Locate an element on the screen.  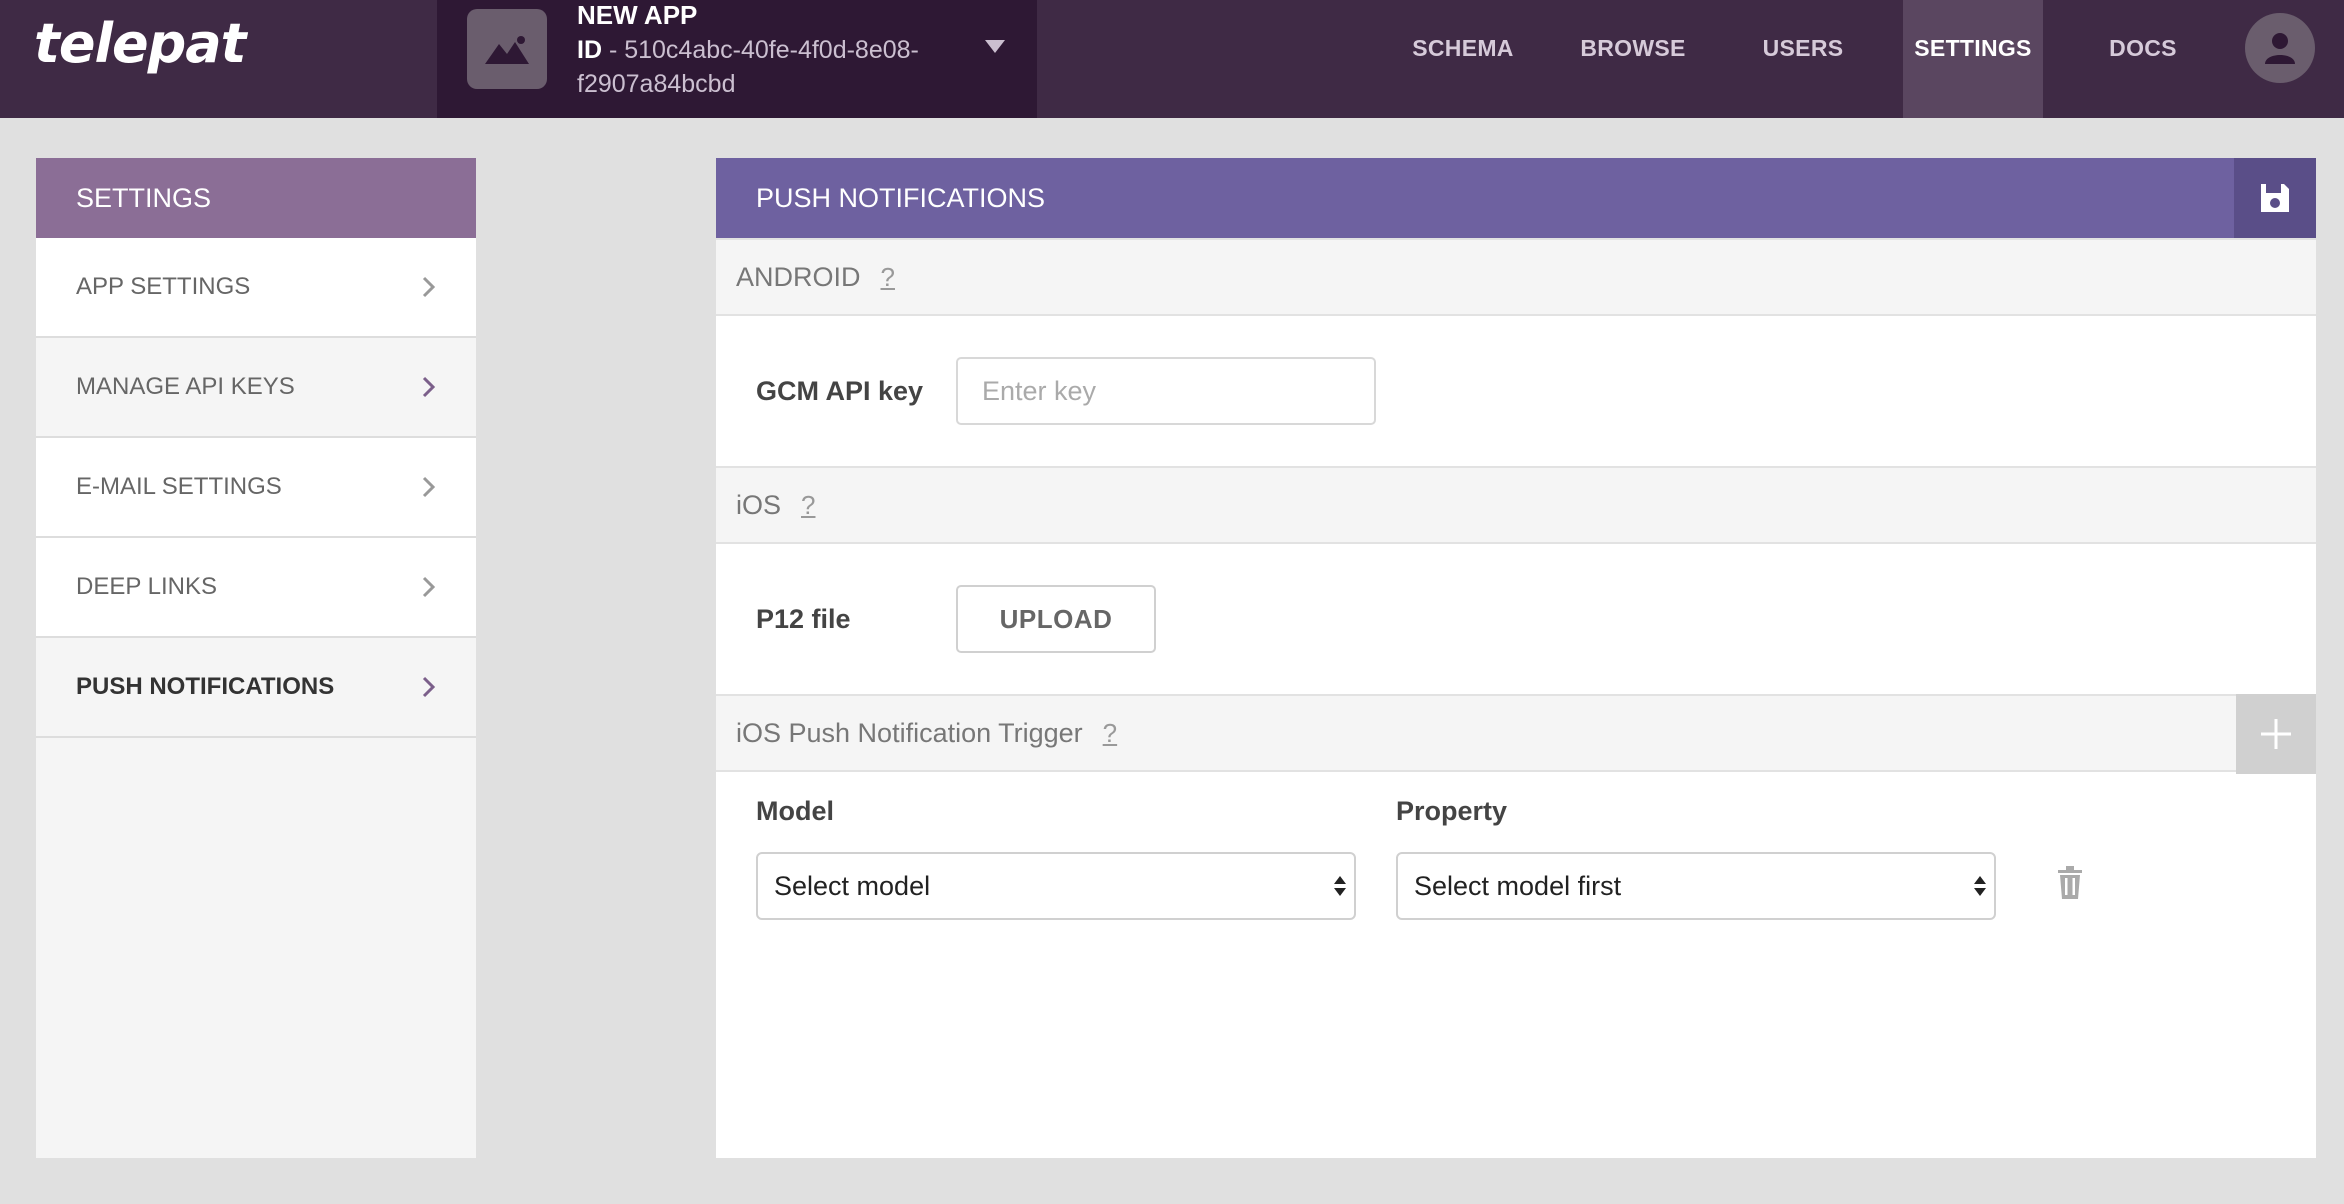
app-name: NEW APP is located at coordinates (637, 15).